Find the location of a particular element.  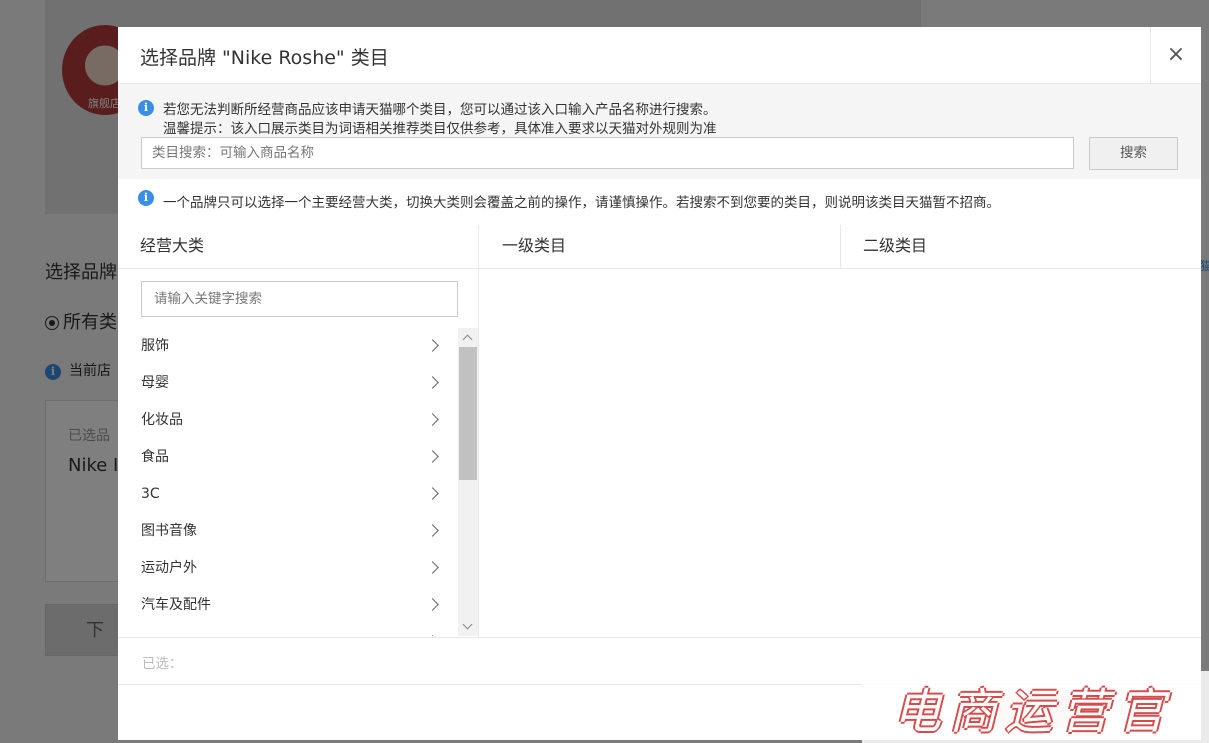

category-label: 3C is located at coordinates (150, 494).